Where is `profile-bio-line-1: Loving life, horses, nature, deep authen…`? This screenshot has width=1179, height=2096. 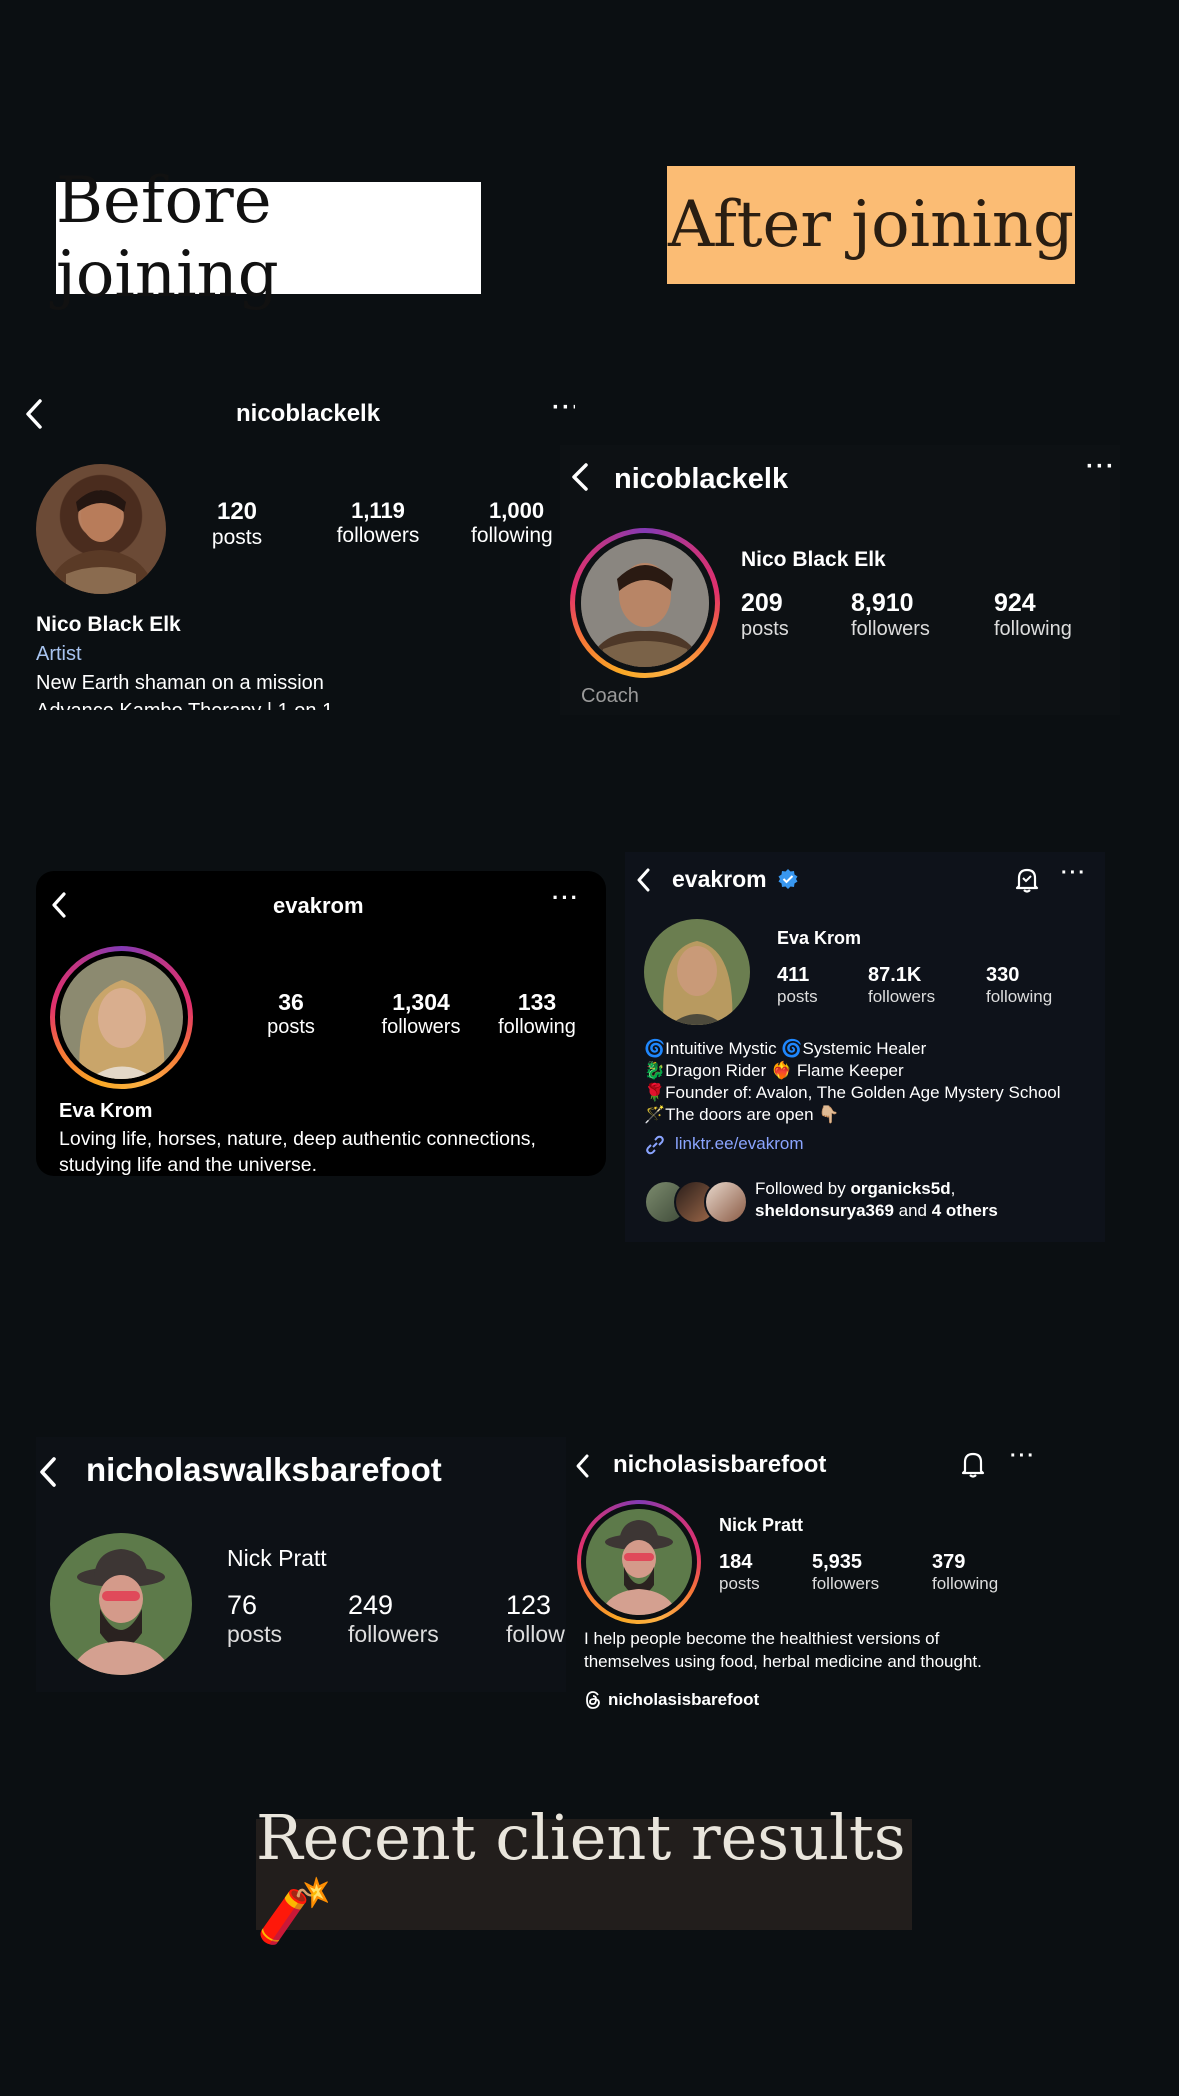
profile-bio-line-1: Loving life, horses, nature, deep authen… is located at coordinates (297, 1139).